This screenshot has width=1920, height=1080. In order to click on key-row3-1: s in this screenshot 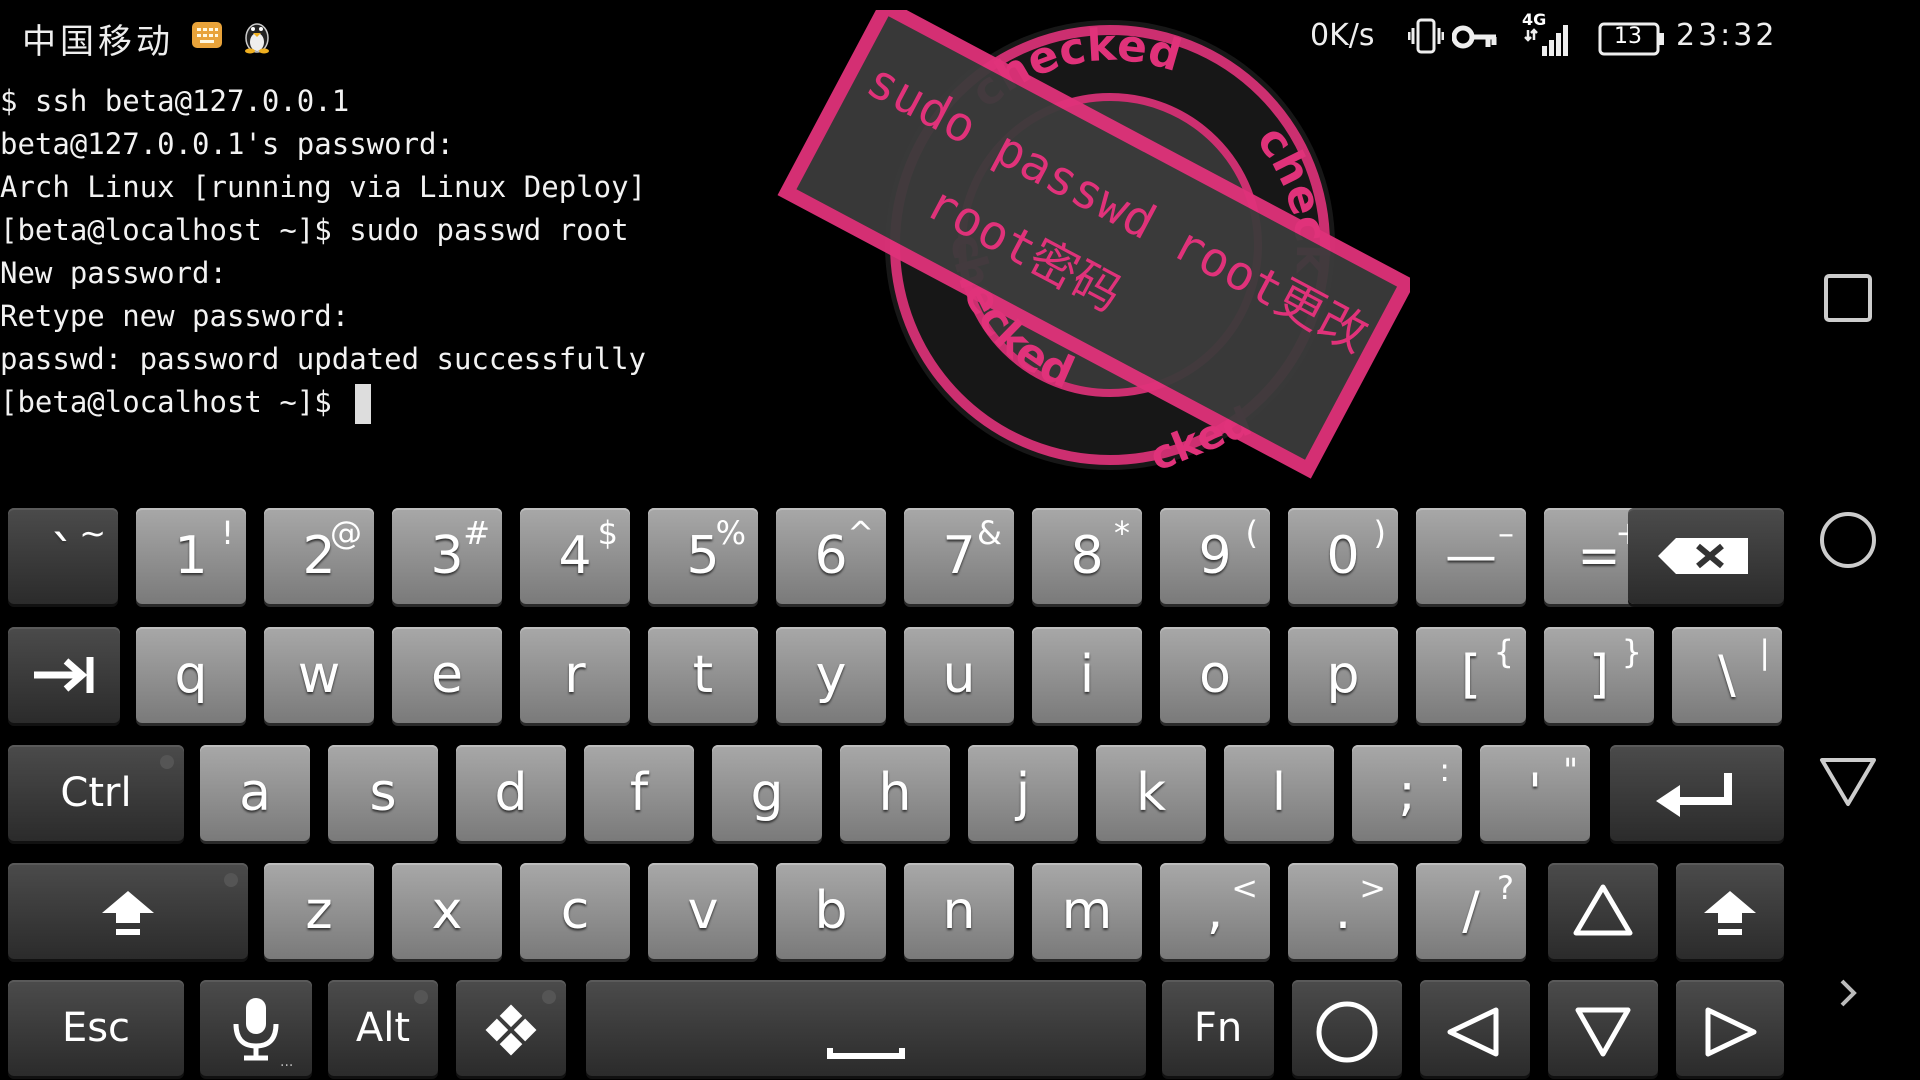, I will do `click(383, 793)`.